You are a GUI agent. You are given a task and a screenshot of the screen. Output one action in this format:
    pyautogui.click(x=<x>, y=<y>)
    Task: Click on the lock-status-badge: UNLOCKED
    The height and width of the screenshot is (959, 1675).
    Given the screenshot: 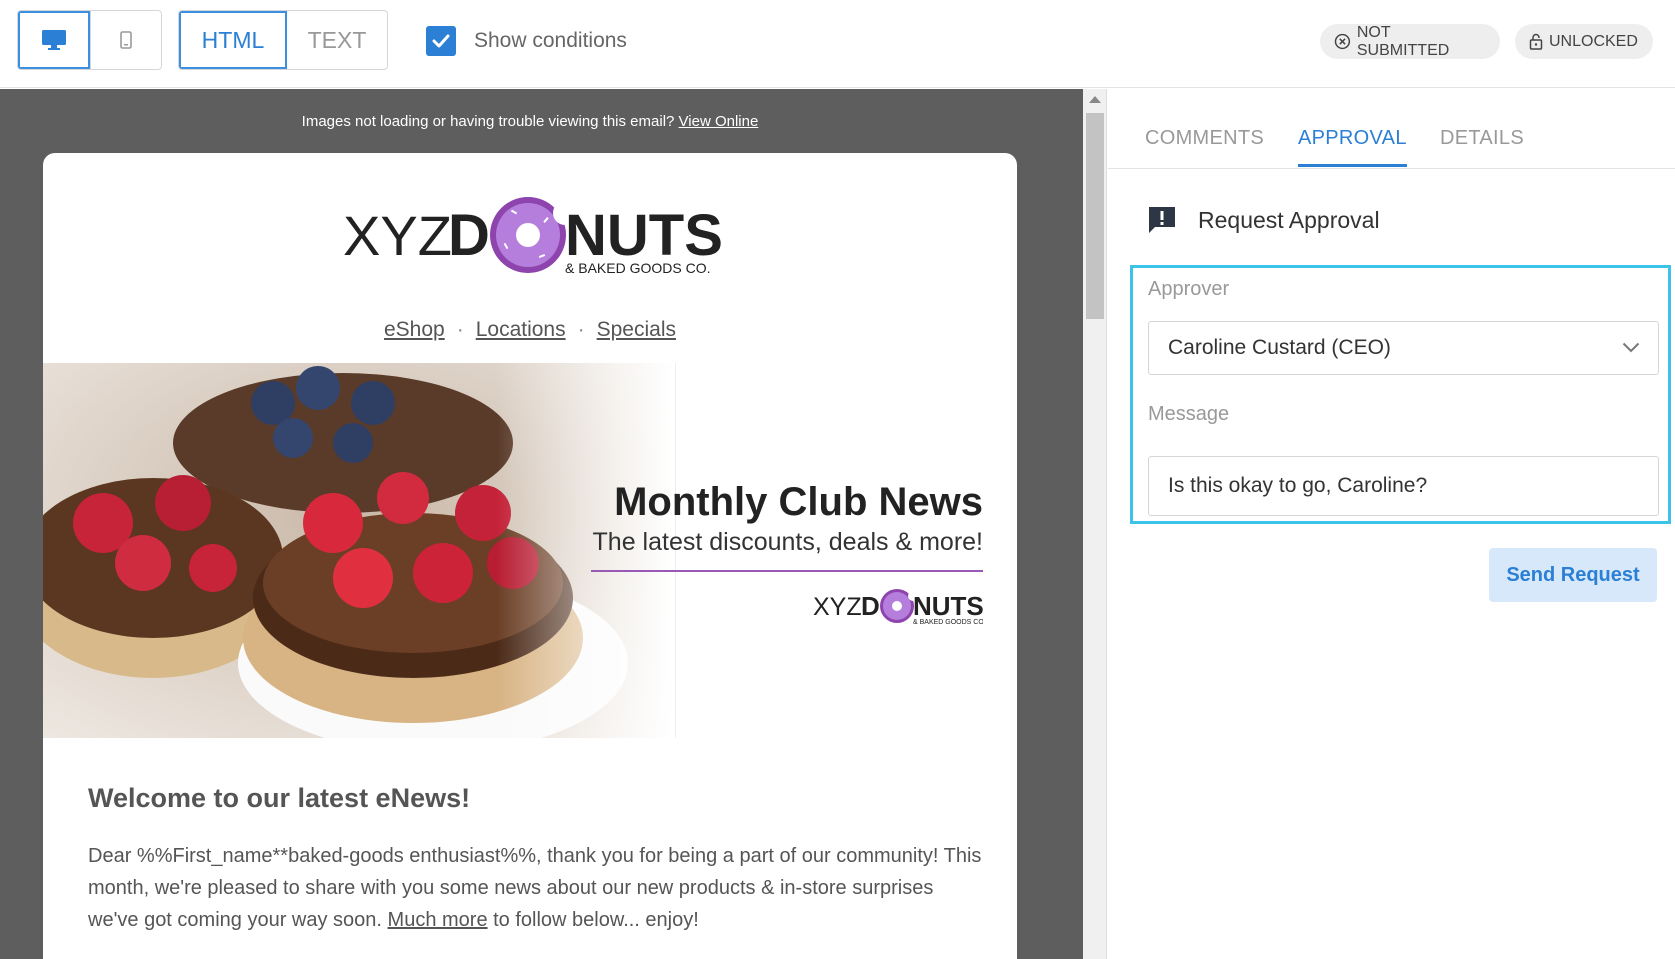 What is the action you would take?
    pyautogui.click(x=1584, y=41)
    